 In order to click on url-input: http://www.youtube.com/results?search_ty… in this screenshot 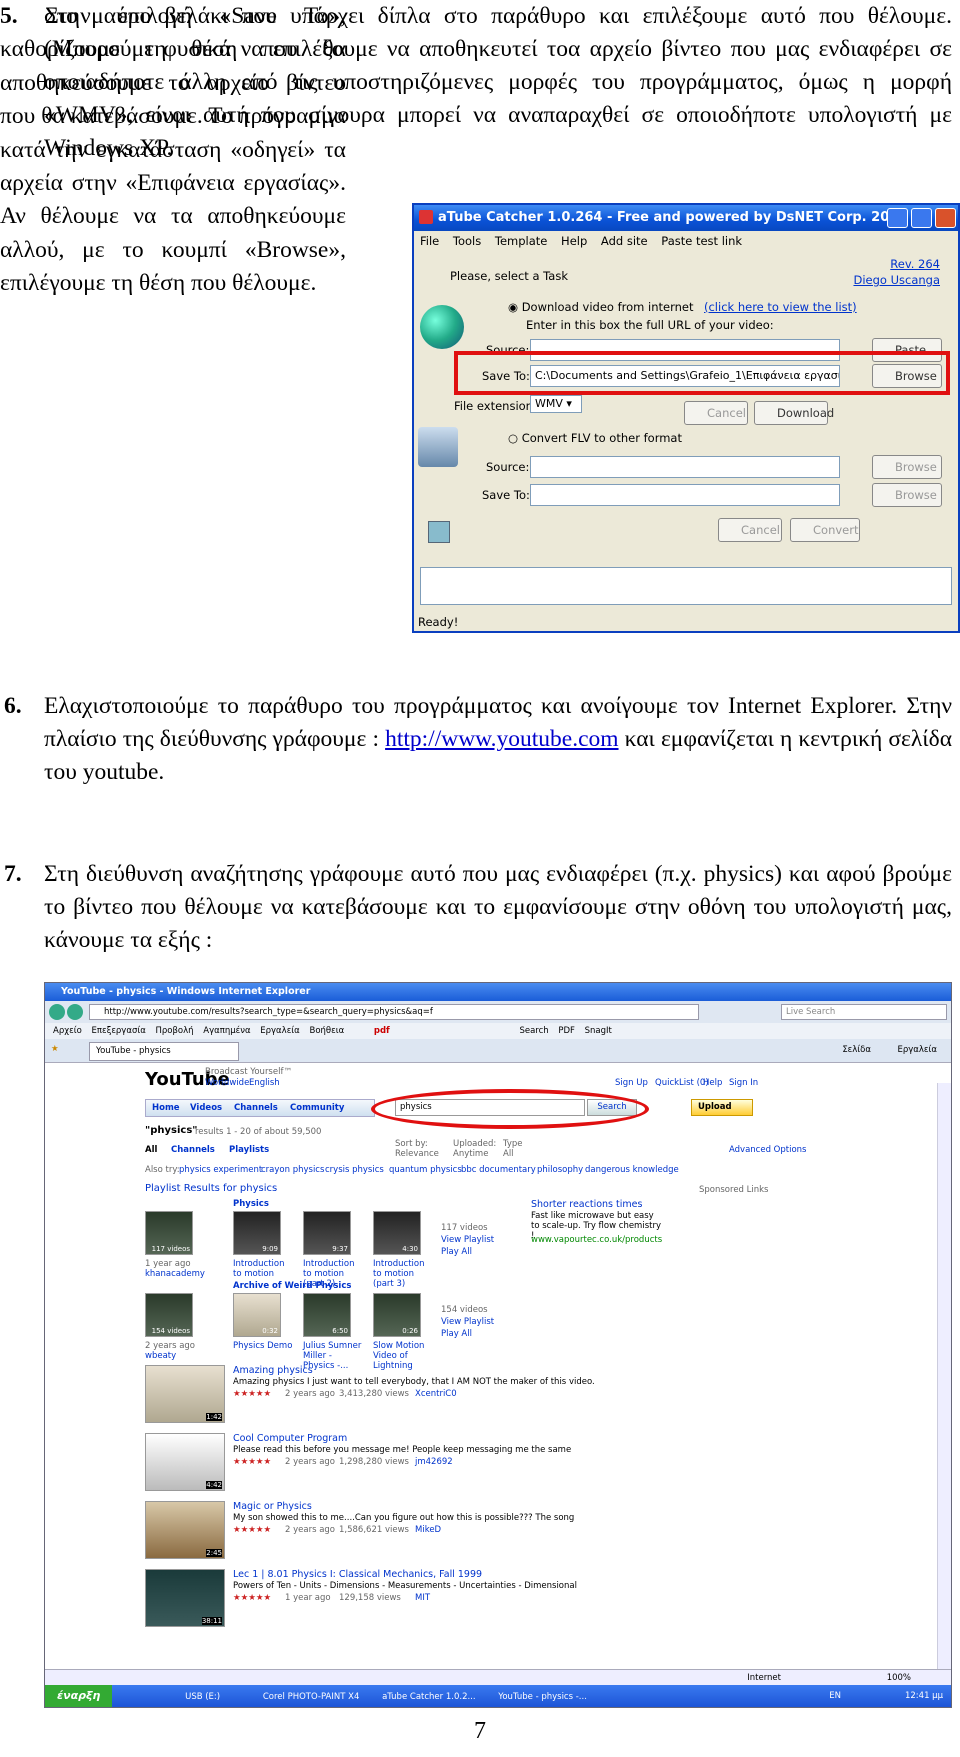, I will do `click(394, 1012)`.